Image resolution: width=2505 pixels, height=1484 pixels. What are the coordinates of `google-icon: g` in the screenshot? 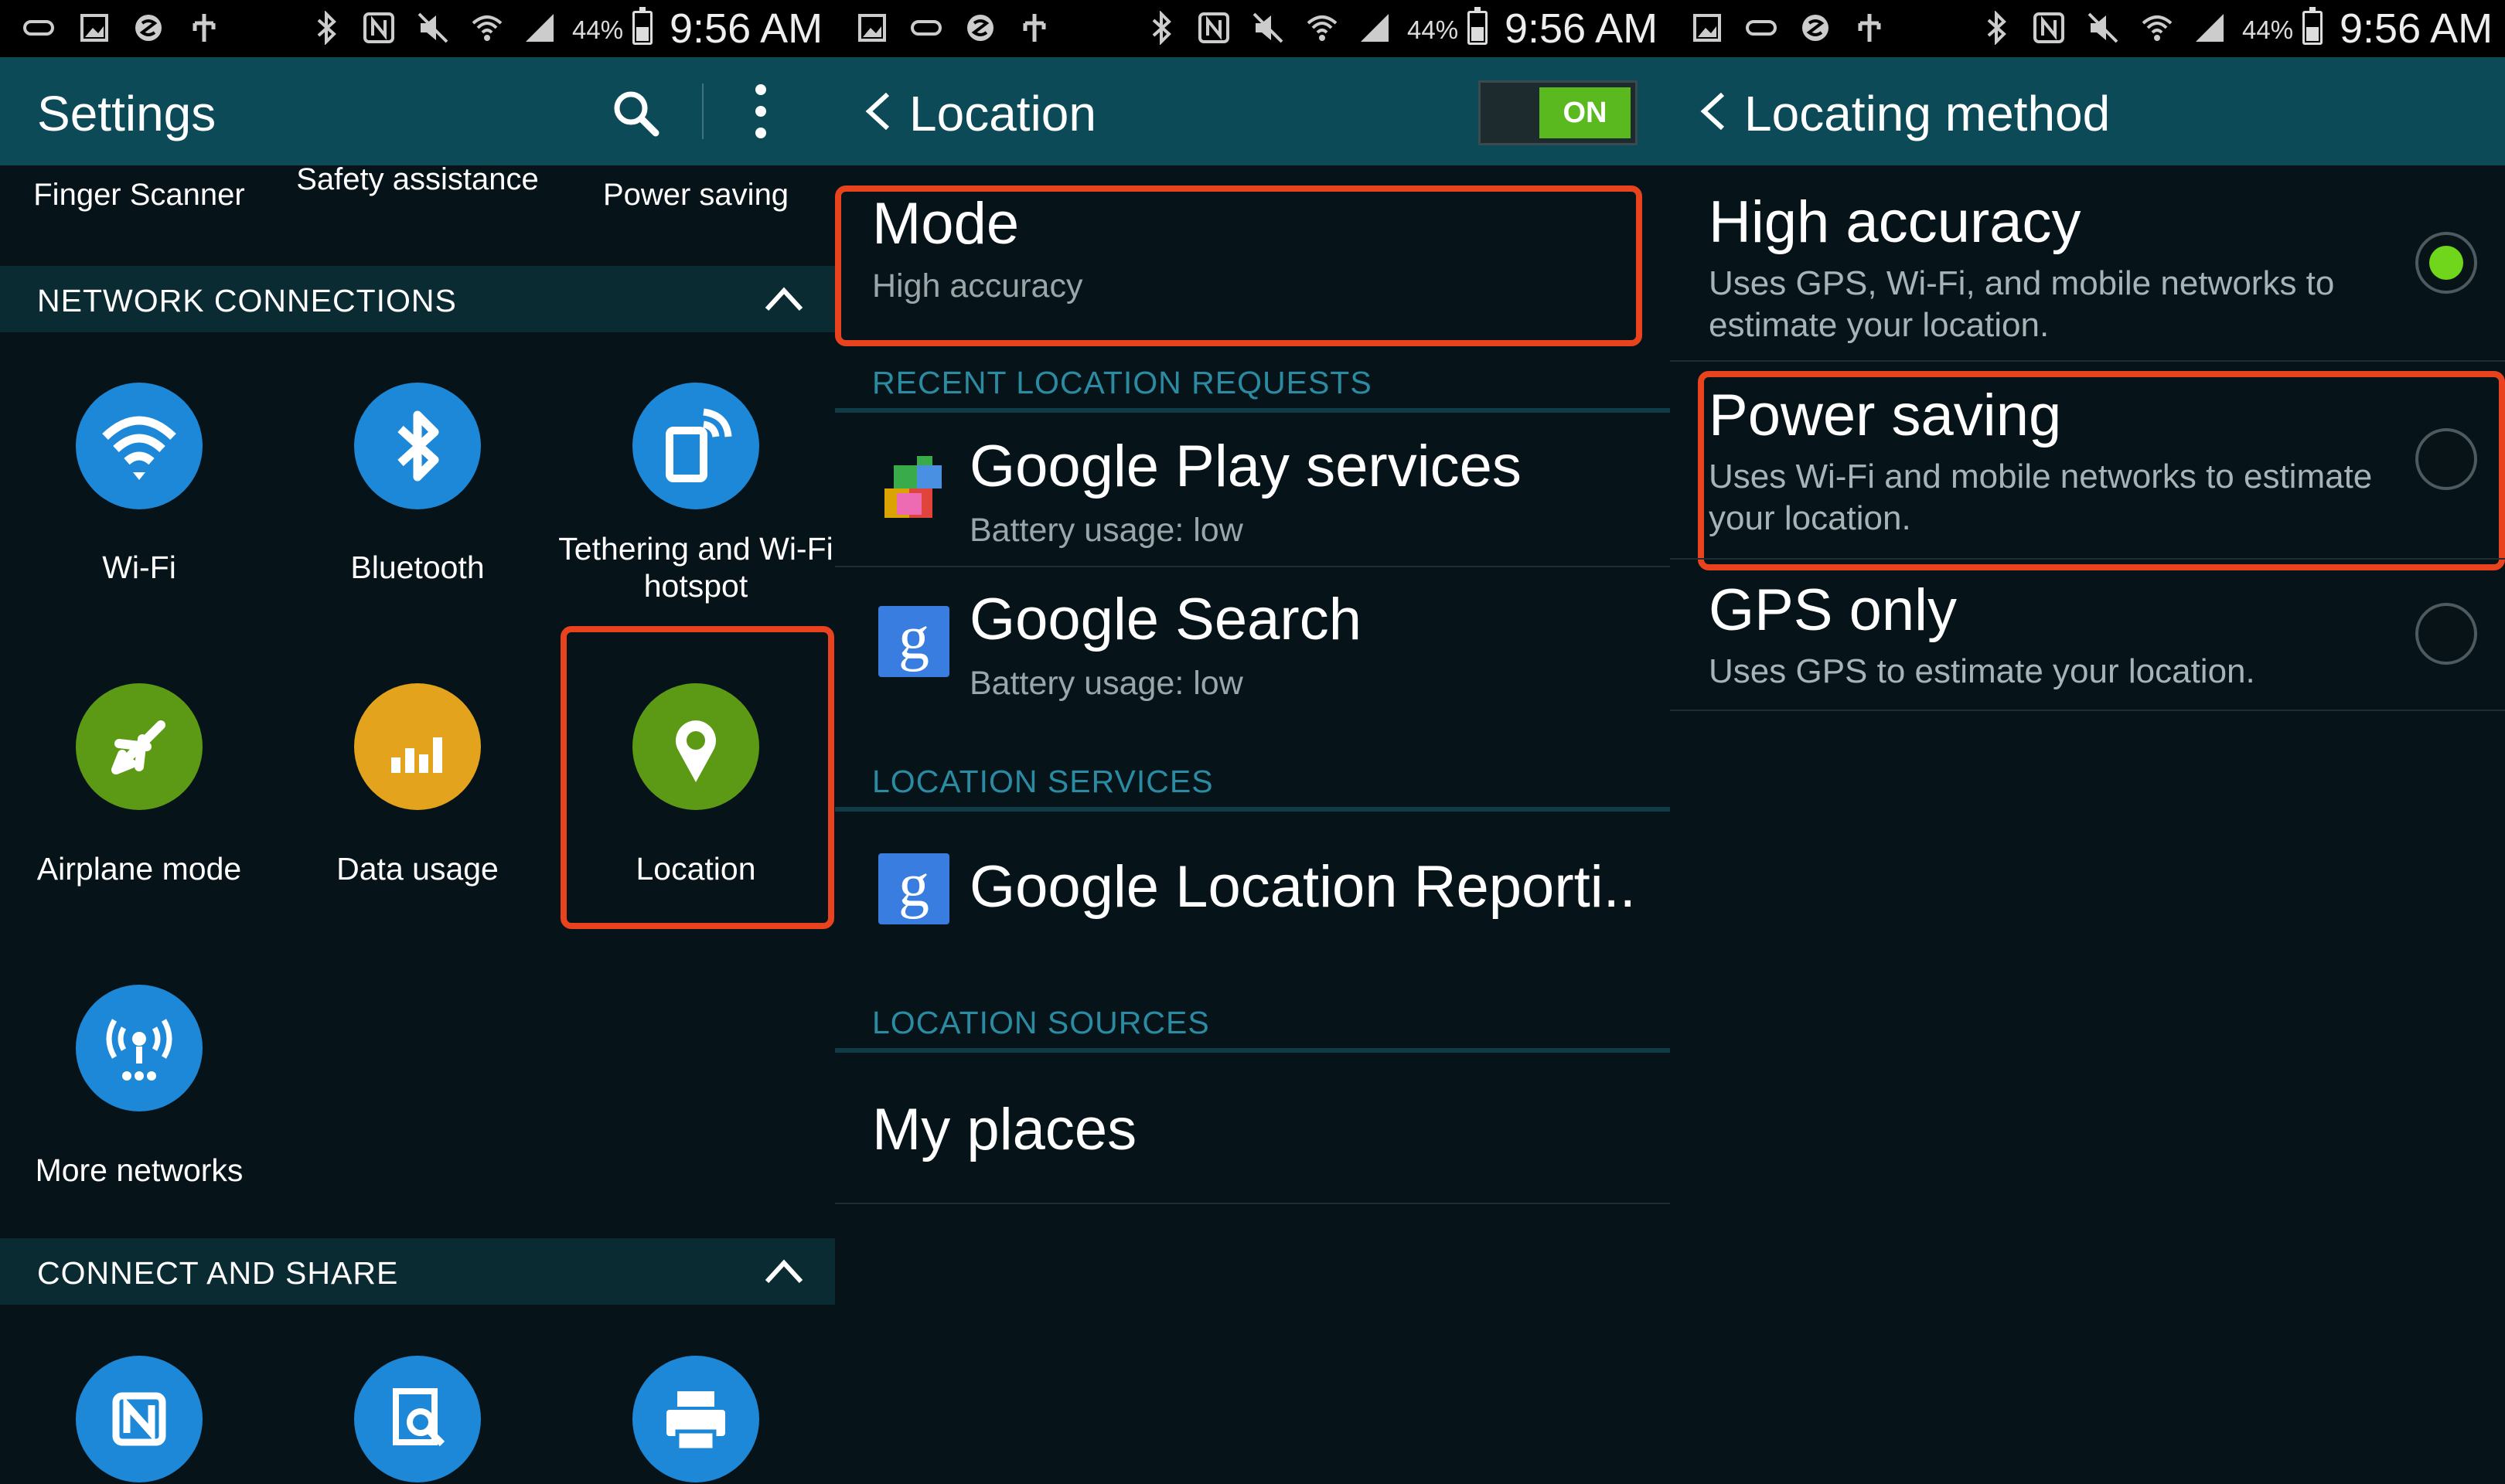 It's located at (913, 888).